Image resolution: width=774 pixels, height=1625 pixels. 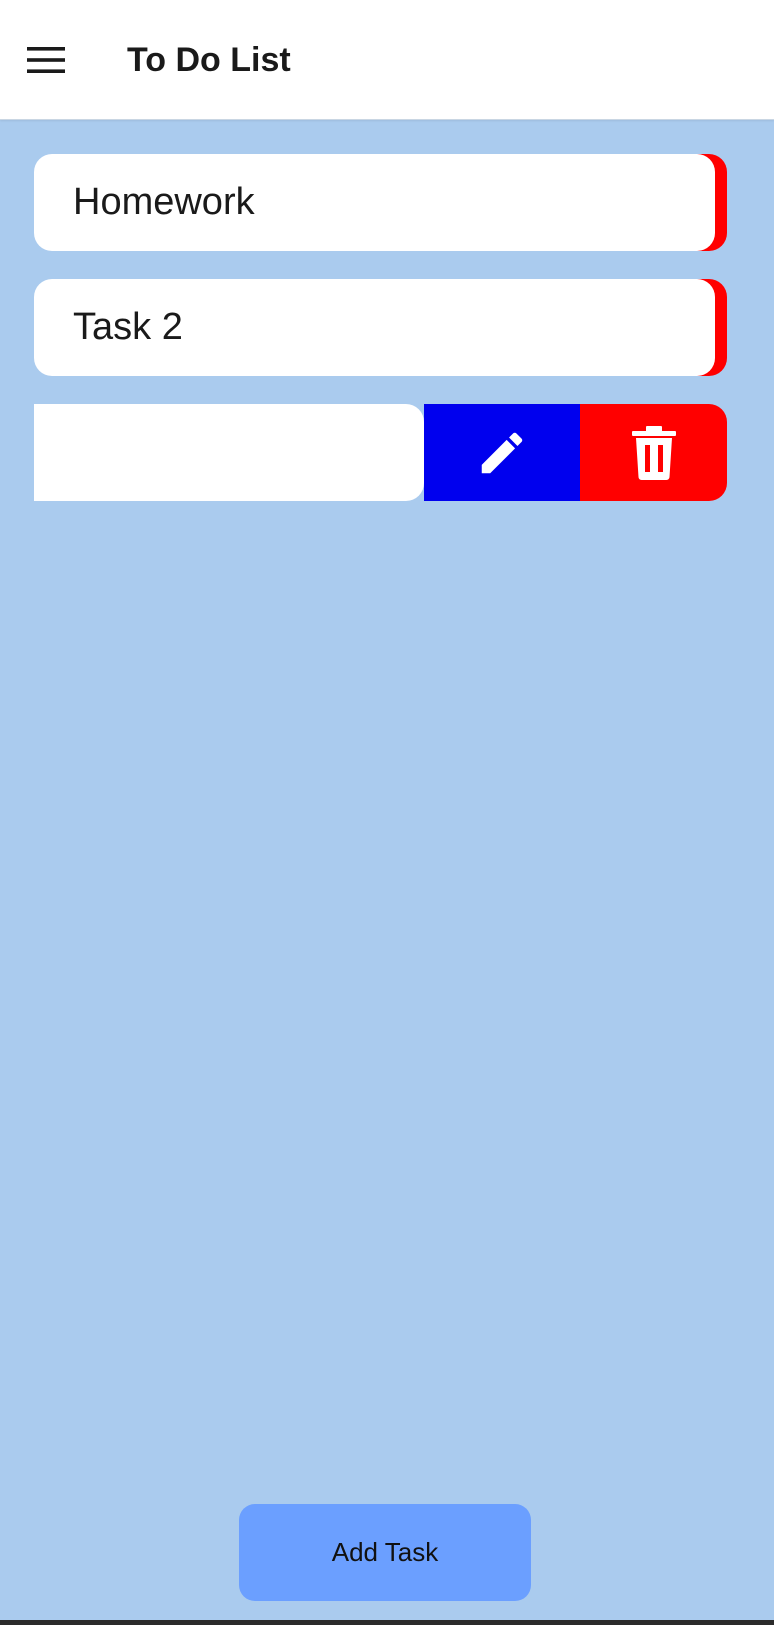 I want to click on hamburger-menu-icon, so click(x=46, y=60).